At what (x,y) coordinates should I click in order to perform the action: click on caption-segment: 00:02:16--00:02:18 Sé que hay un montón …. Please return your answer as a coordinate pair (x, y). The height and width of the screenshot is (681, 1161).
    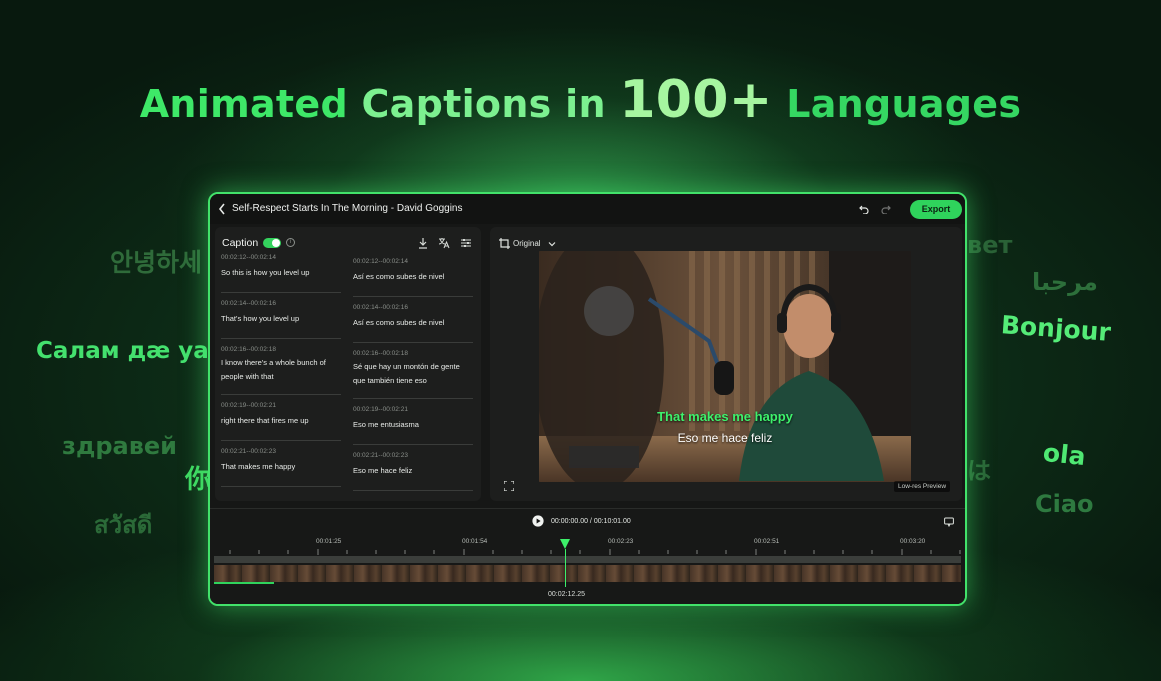
    Looking at the image, I should click on (413, 371).